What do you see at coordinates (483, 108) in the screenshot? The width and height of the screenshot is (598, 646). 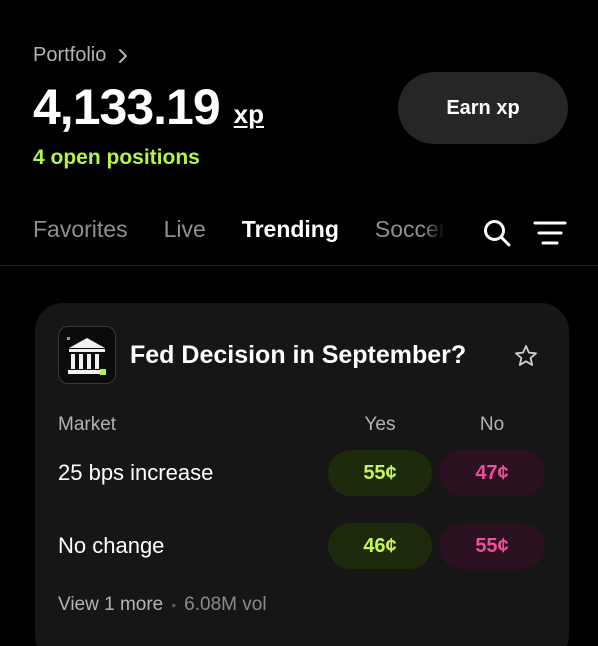 I see `earn-xp-button: Earn xp` at bounding box center [483, 108].